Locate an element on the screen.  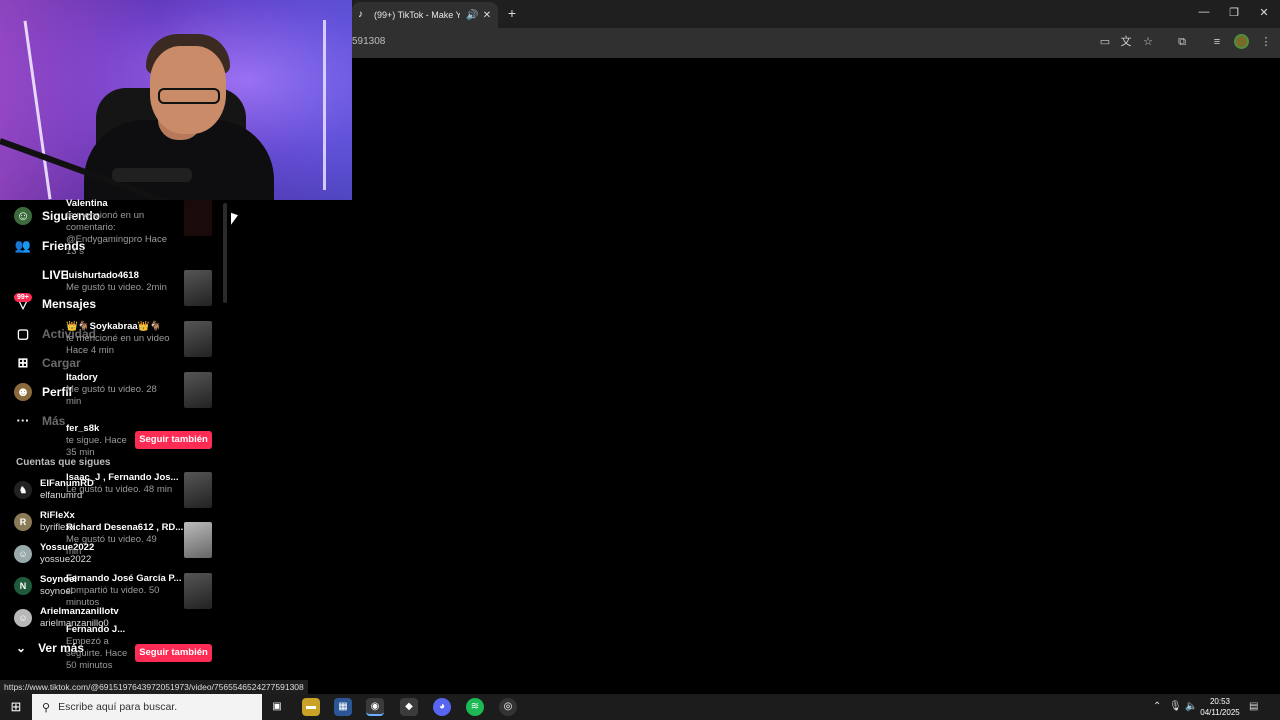
nav-label: LIVE is located at coordinates (55, 275).